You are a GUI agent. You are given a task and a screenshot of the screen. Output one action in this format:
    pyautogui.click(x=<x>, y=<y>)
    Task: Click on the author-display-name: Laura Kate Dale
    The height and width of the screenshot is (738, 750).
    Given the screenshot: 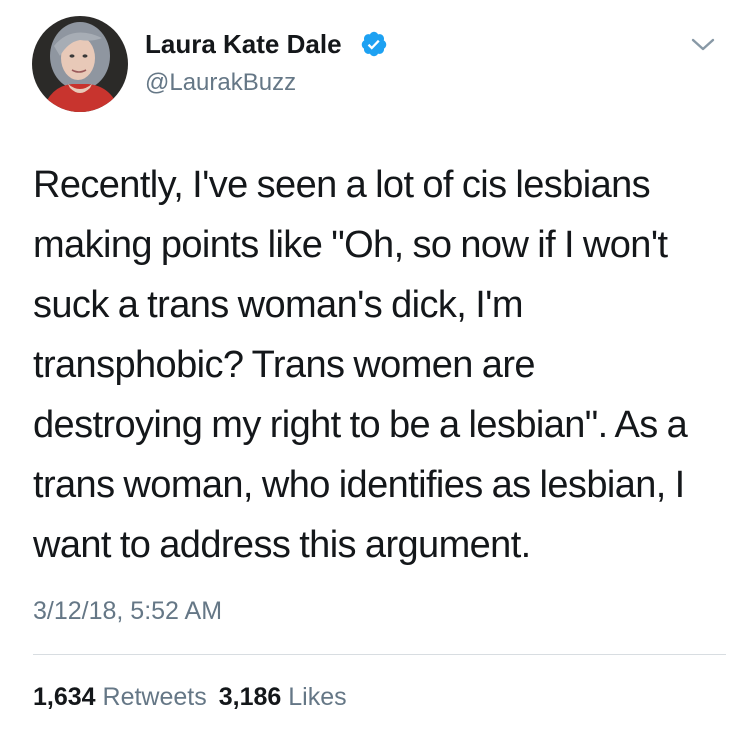 What is the action you would take?
    pyautogui.click(x=243, y=44)
    